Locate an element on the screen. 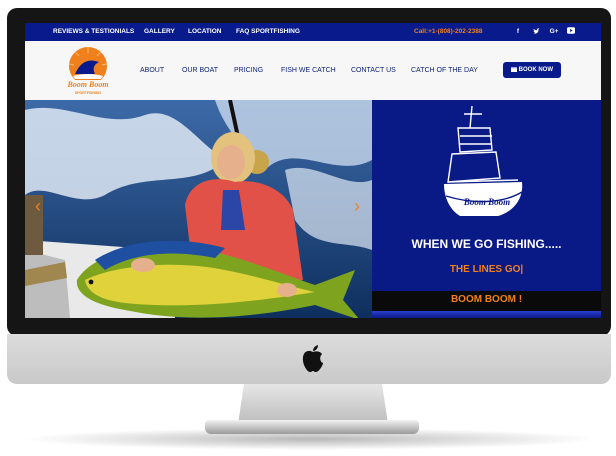 The image size is (616, 456). monitor-stand-neck is located at coordinates (313, 404).